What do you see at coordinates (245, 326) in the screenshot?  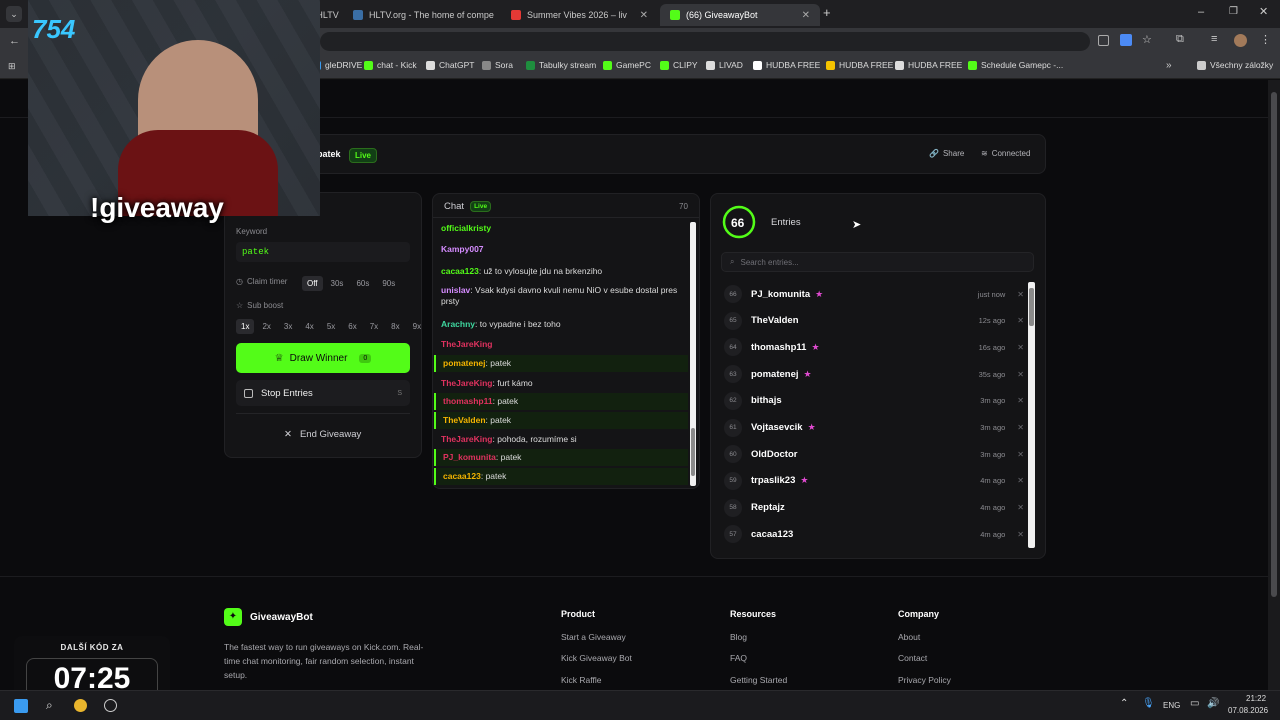 I see `option-chip: 1x` at bounding box center [245, 326].